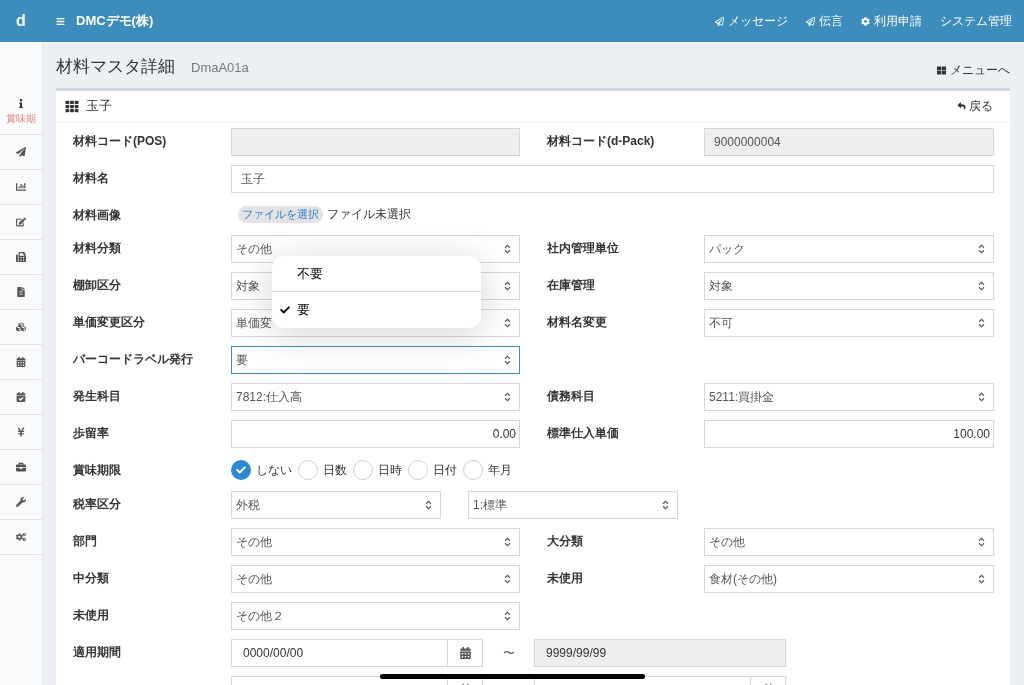 The image size is (1024, 685). I want to click on gears-icon, so click(21, 537).